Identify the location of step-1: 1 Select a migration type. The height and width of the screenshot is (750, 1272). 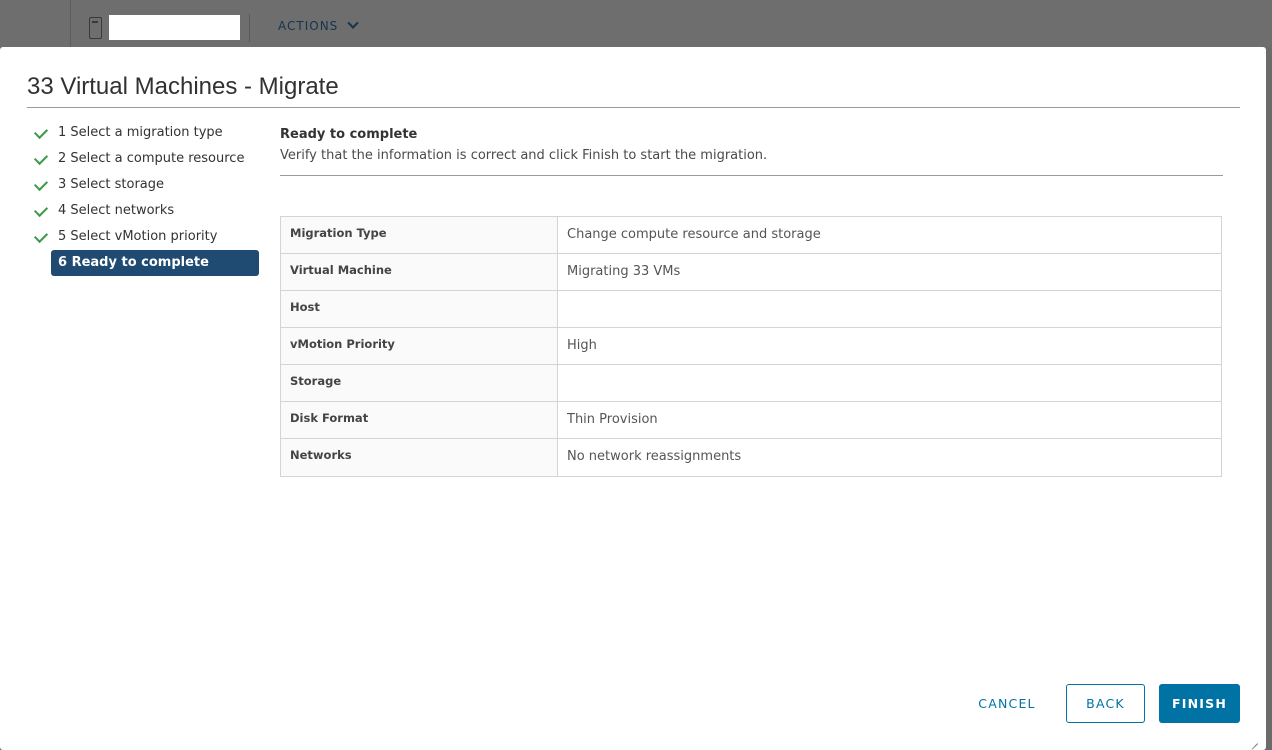
(149, 133).